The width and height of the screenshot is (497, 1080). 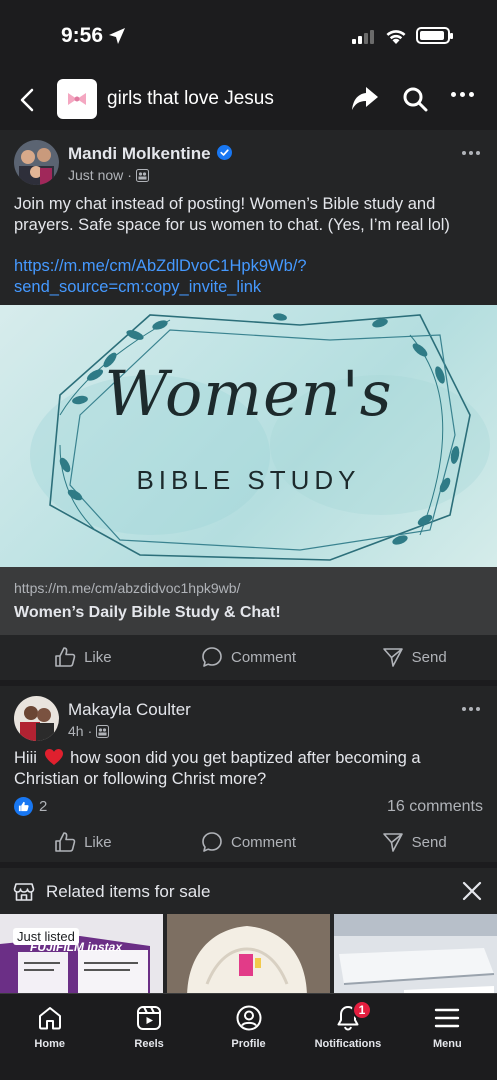 What do you see at coordinates (150, 154) in the screenshot?
I see `post-author: Mandi Molkentine` at bounding box center [150, 154].